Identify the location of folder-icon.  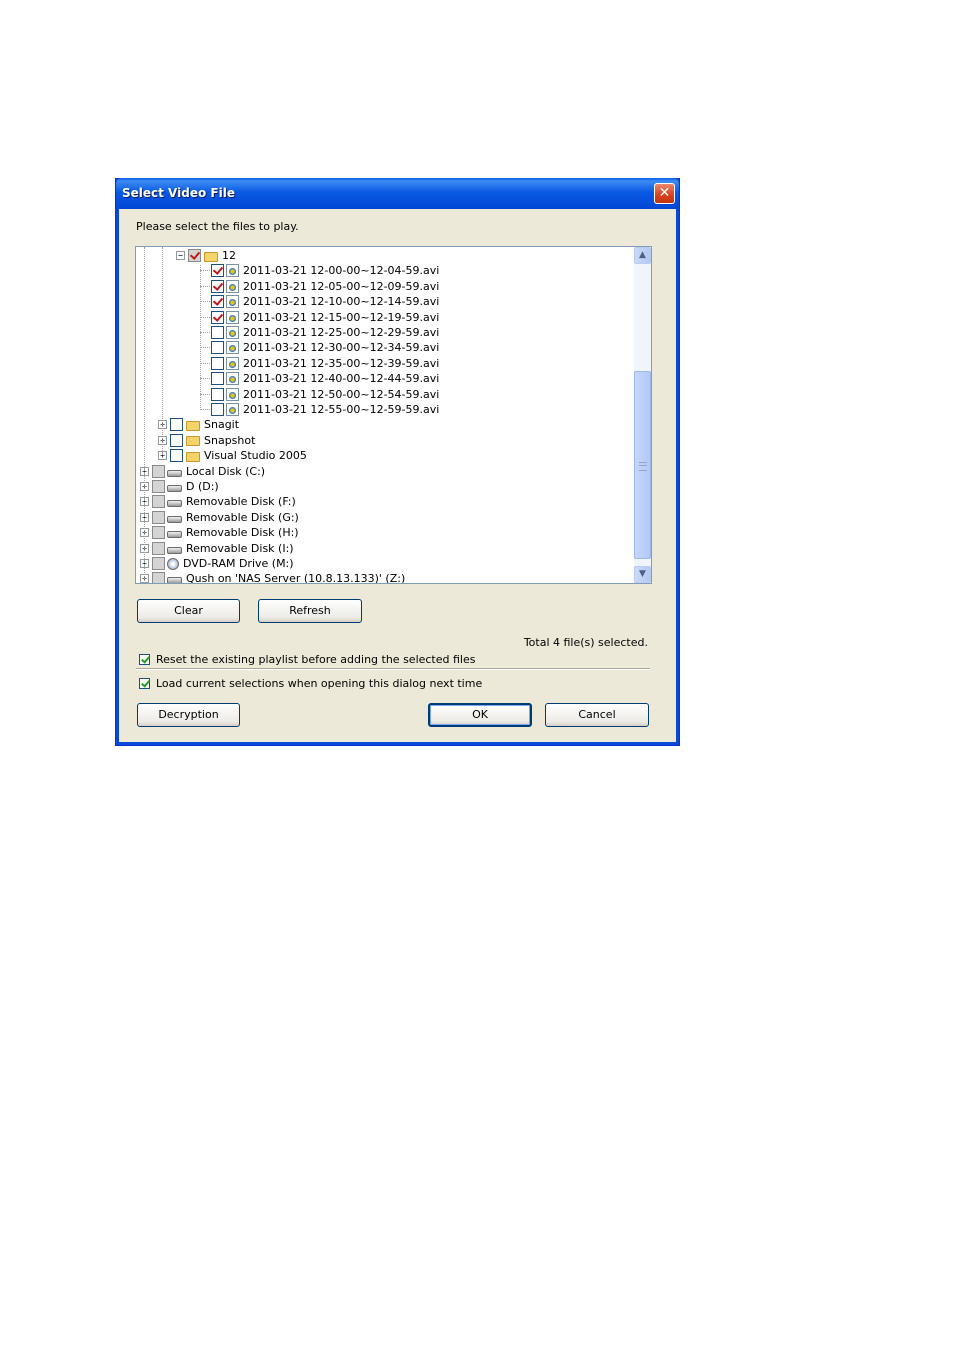
(193, 425).